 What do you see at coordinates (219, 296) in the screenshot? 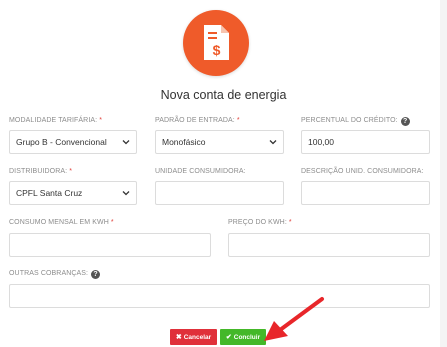
I see `outras-input` at bounding box center [219, 296].